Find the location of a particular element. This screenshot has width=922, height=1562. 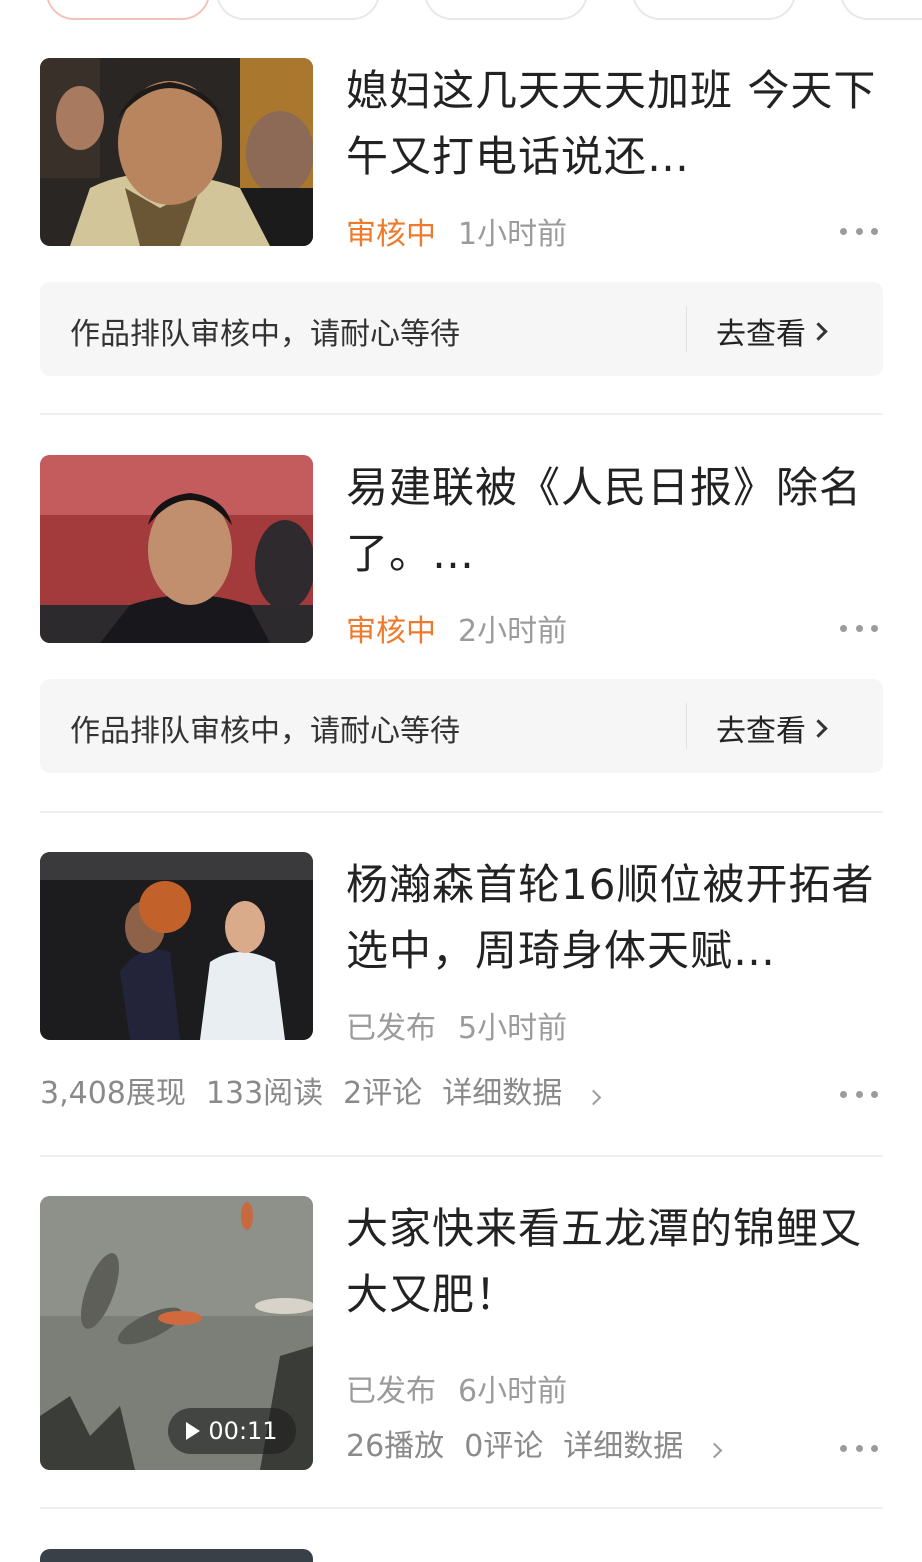

article-meta: 已发布 5小时前 is located at coordinates (456, 1029).